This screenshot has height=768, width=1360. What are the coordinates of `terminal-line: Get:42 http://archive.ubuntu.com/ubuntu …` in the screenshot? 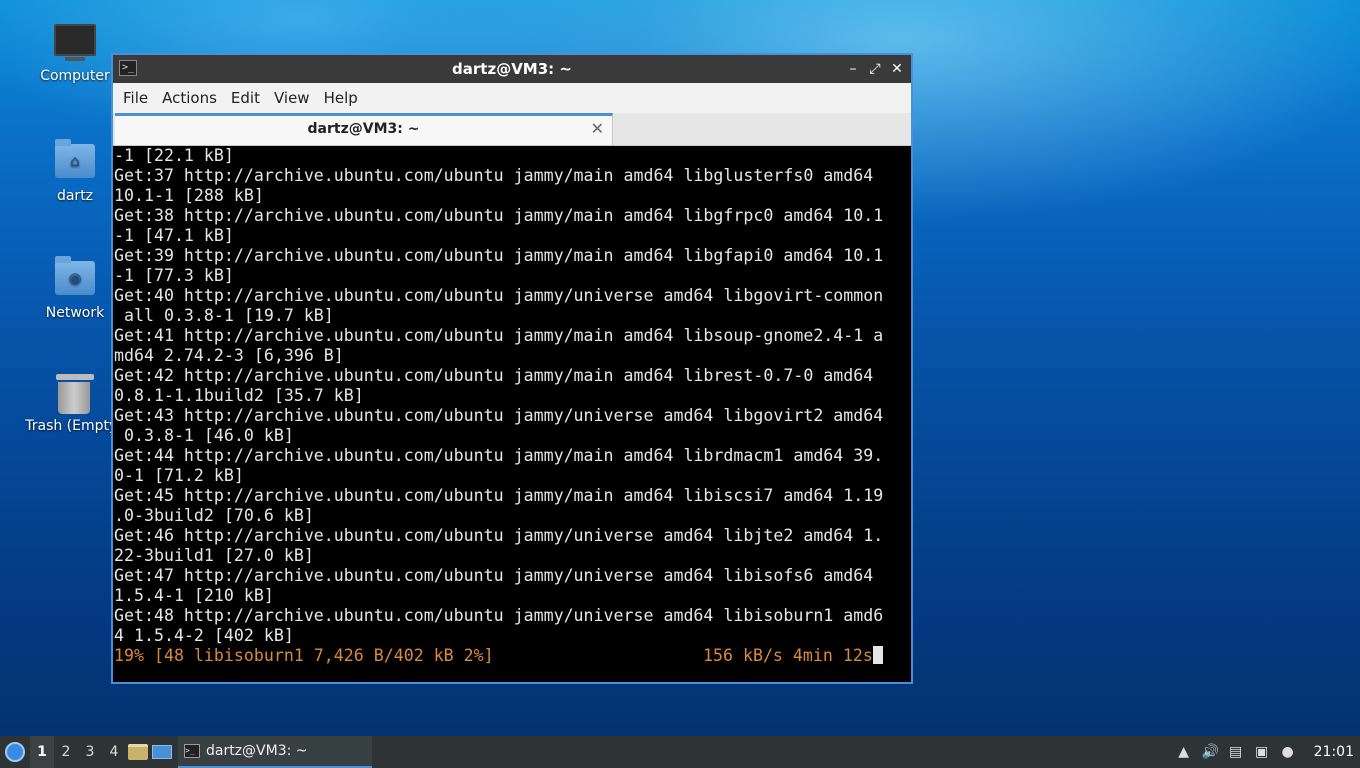 It's located at (494, 375).